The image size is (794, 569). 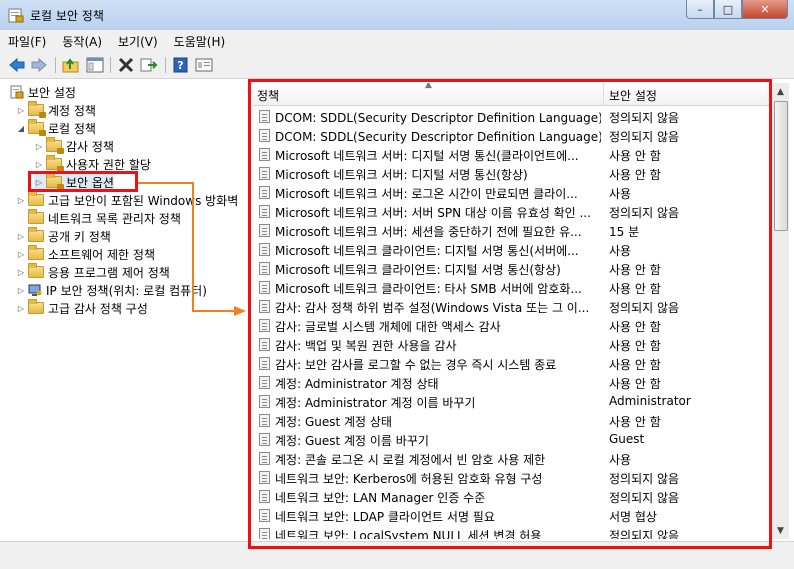 I want to click on ip-security-icon, so click(x=35, y=290).